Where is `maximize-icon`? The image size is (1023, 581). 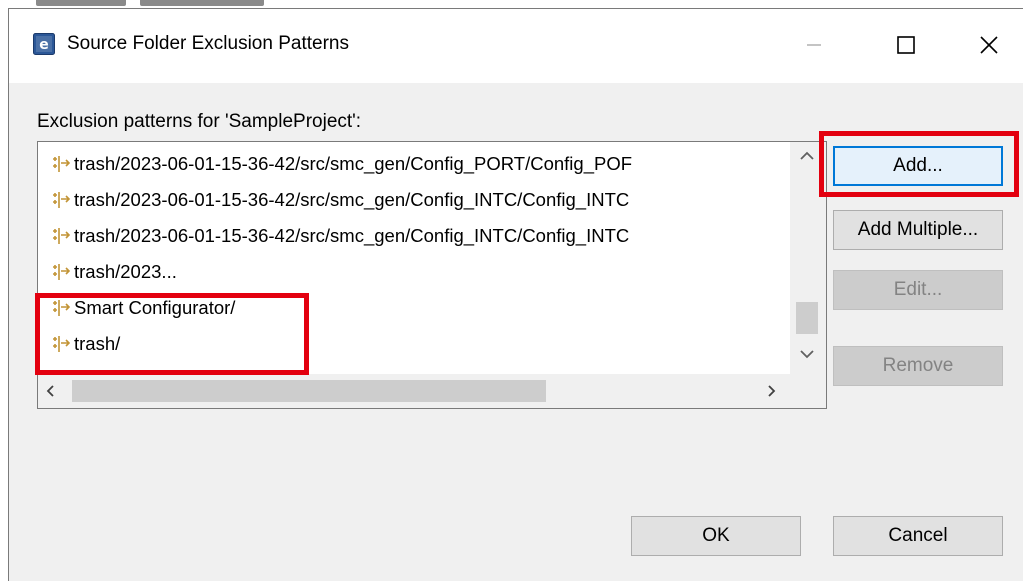 maximize-icon is located at coordinates (906, 45).